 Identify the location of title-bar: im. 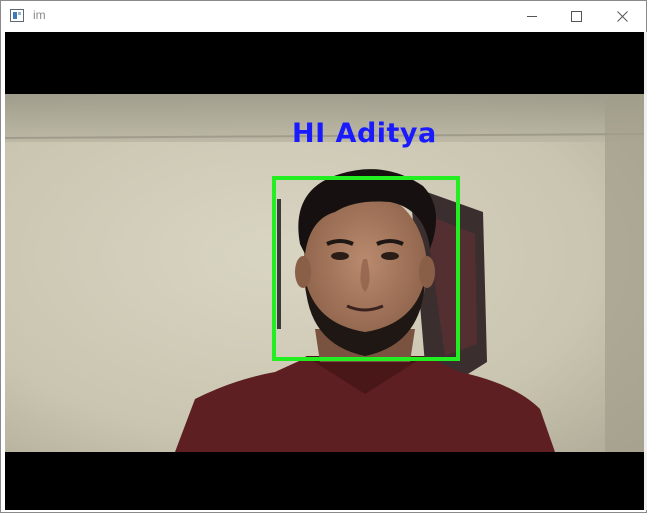
(323, 16).